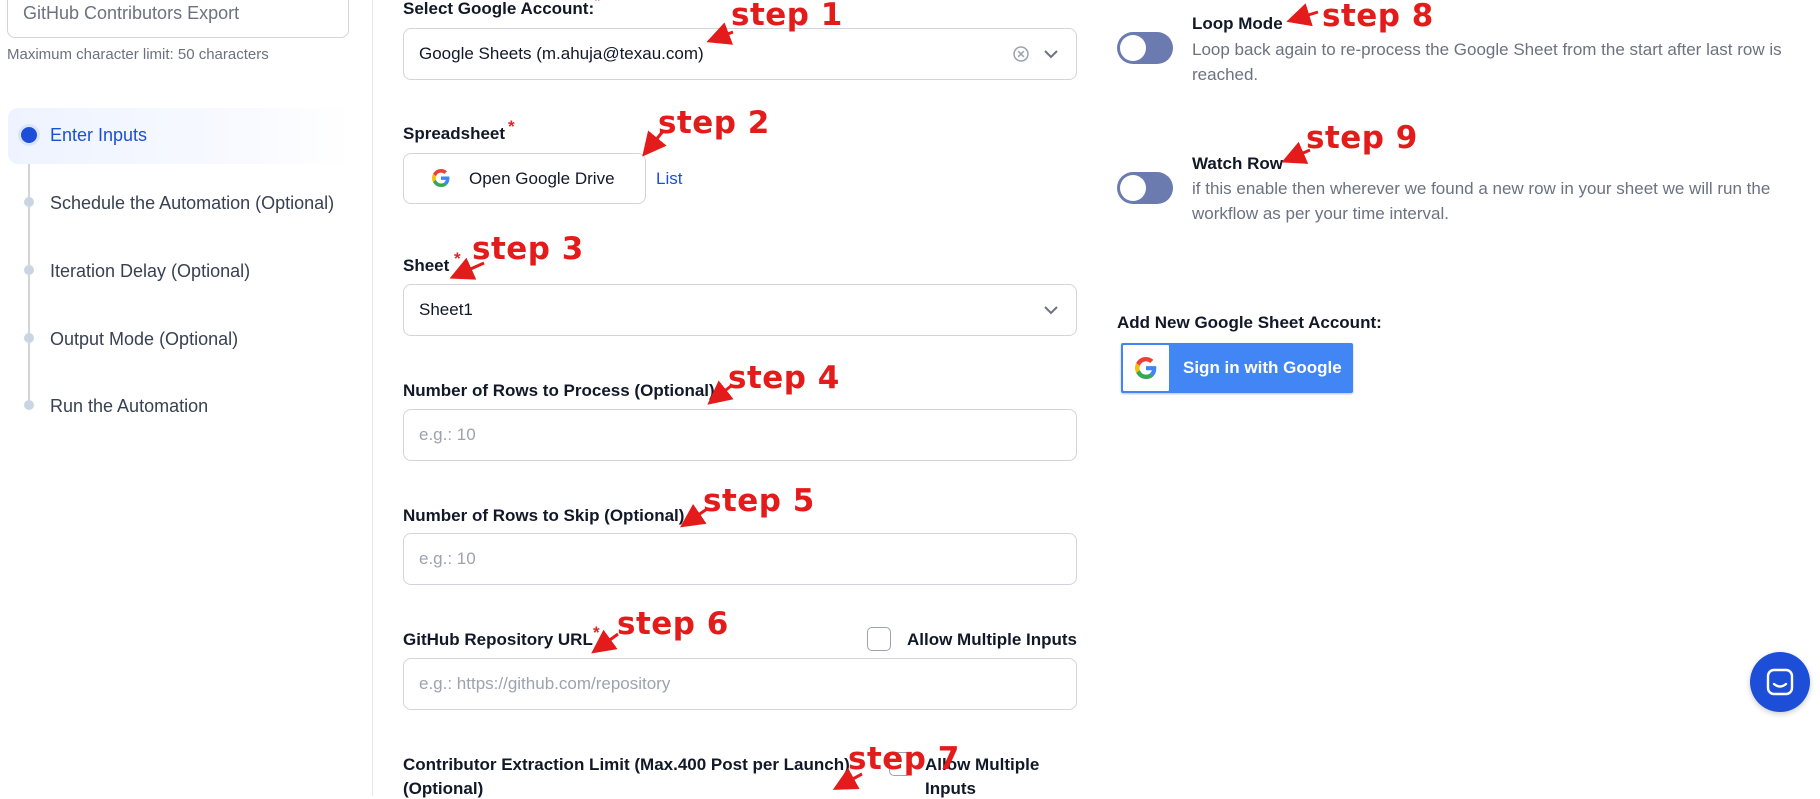 This screenshot has height=799, width=1820. I want to click on rows-to-skip-field, so click(740, 559).